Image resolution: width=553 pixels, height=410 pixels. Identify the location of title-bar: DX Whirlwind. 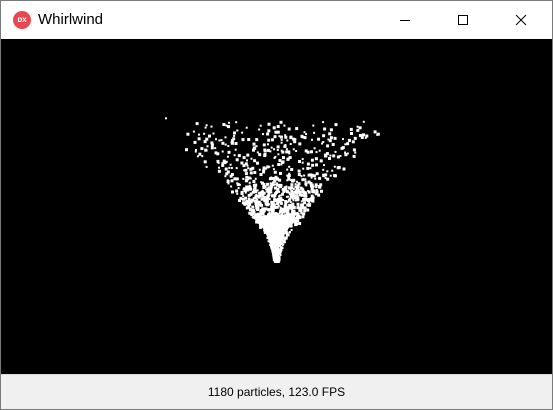
(276, 20).